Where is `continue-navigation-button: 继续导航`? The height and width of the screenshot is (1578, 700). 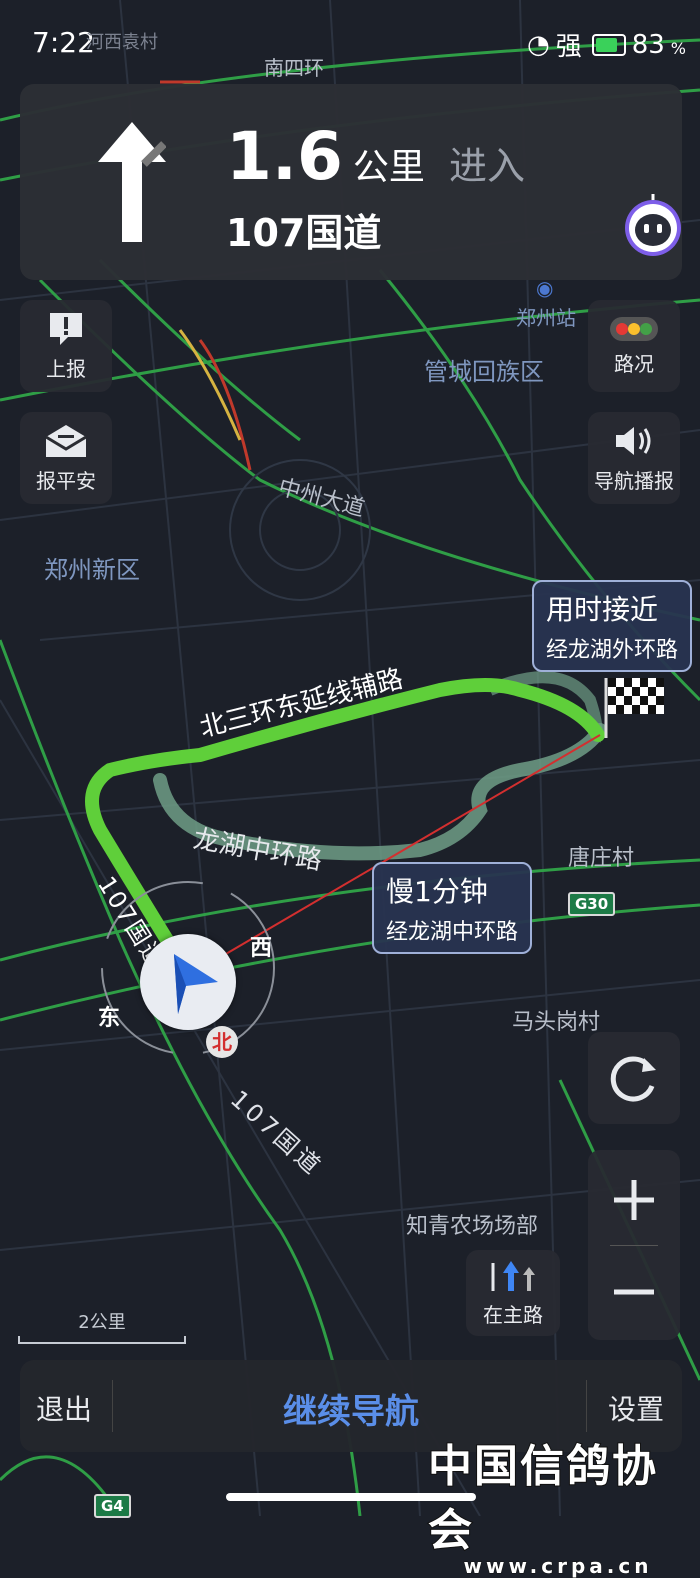
continue-navigation-button: 继续导航 is located at coordinates (351, 1408).